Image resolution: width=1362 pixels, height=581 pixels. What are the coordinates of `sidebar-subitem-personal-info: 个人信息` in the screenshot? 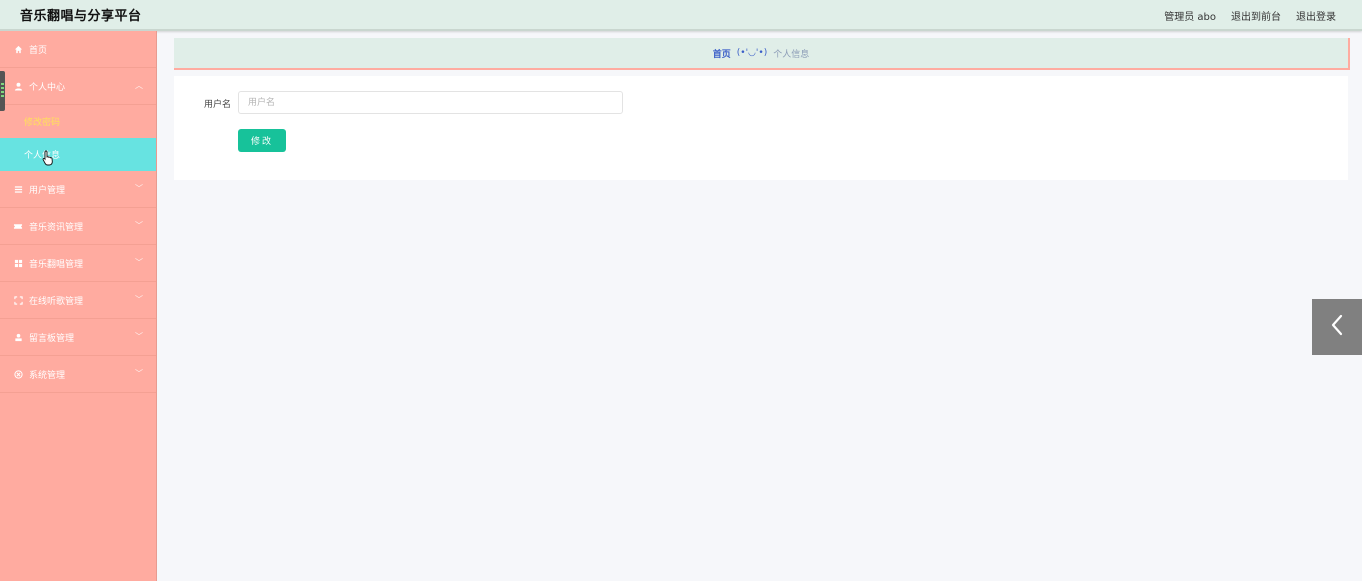 It's located at (78, 154).